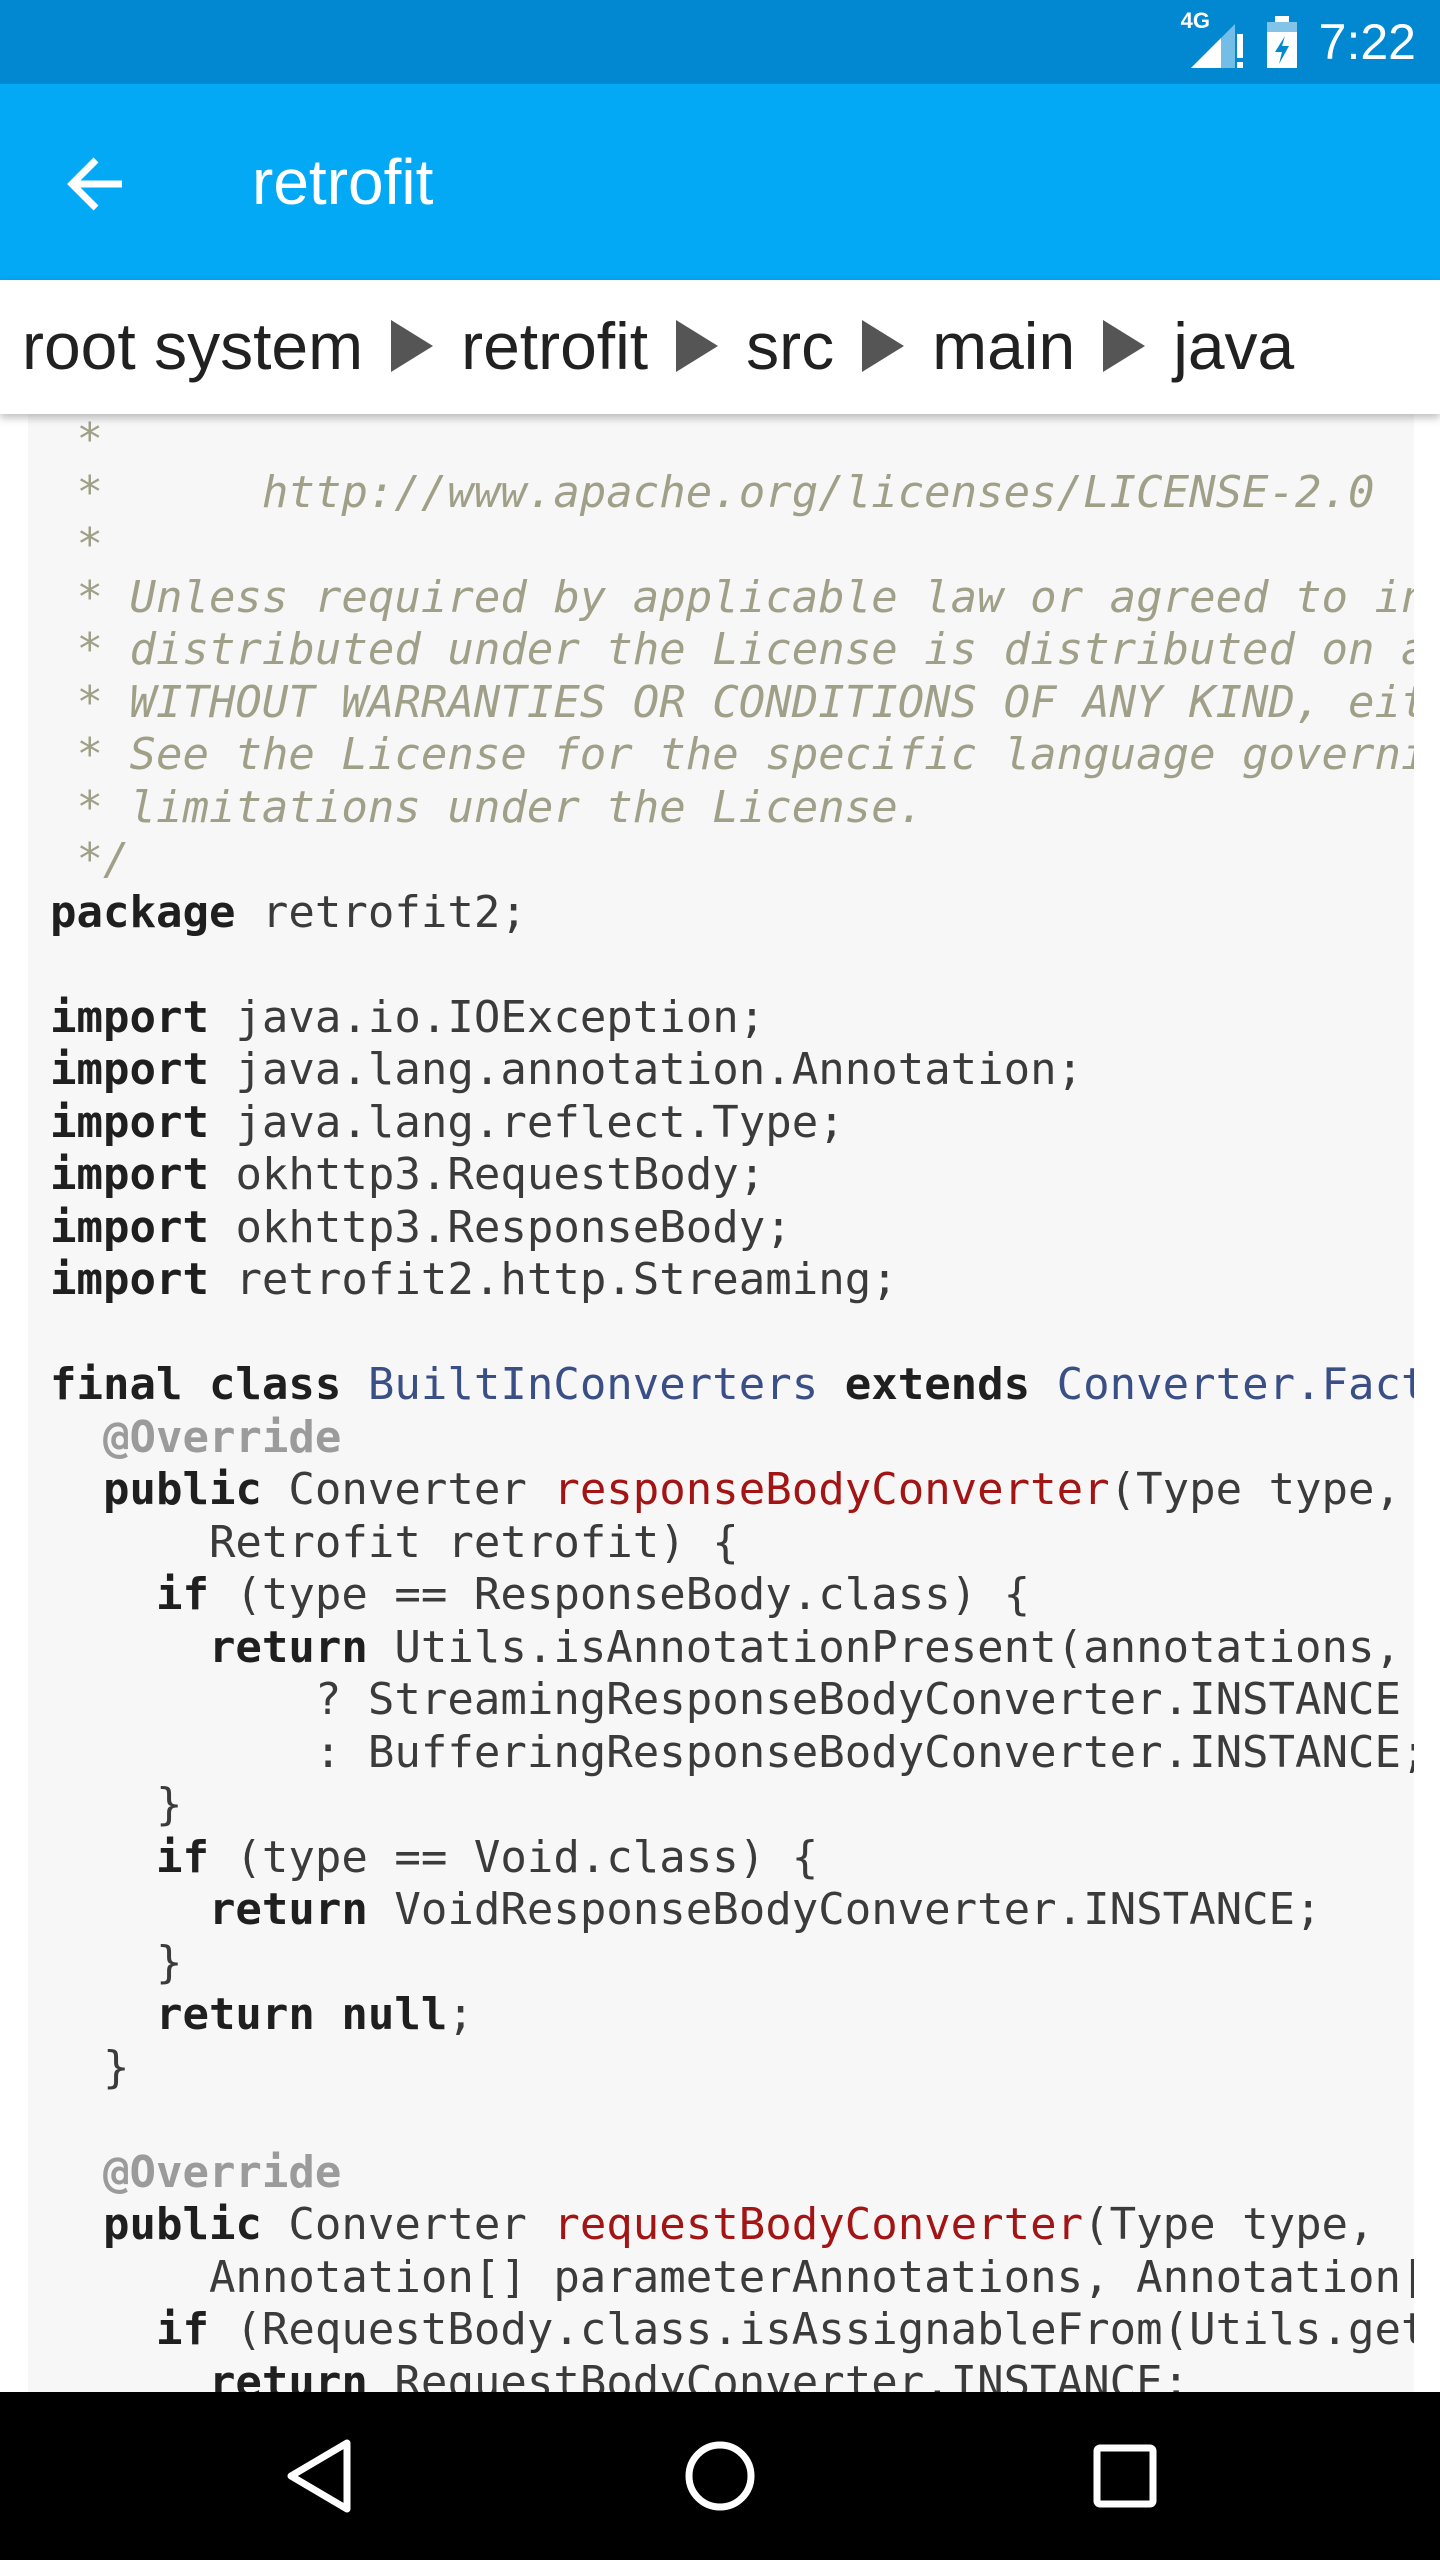  Describe the element at coordinates (1003, 346) in the screenshot. I see `breadcrumb-item: main` at that location.